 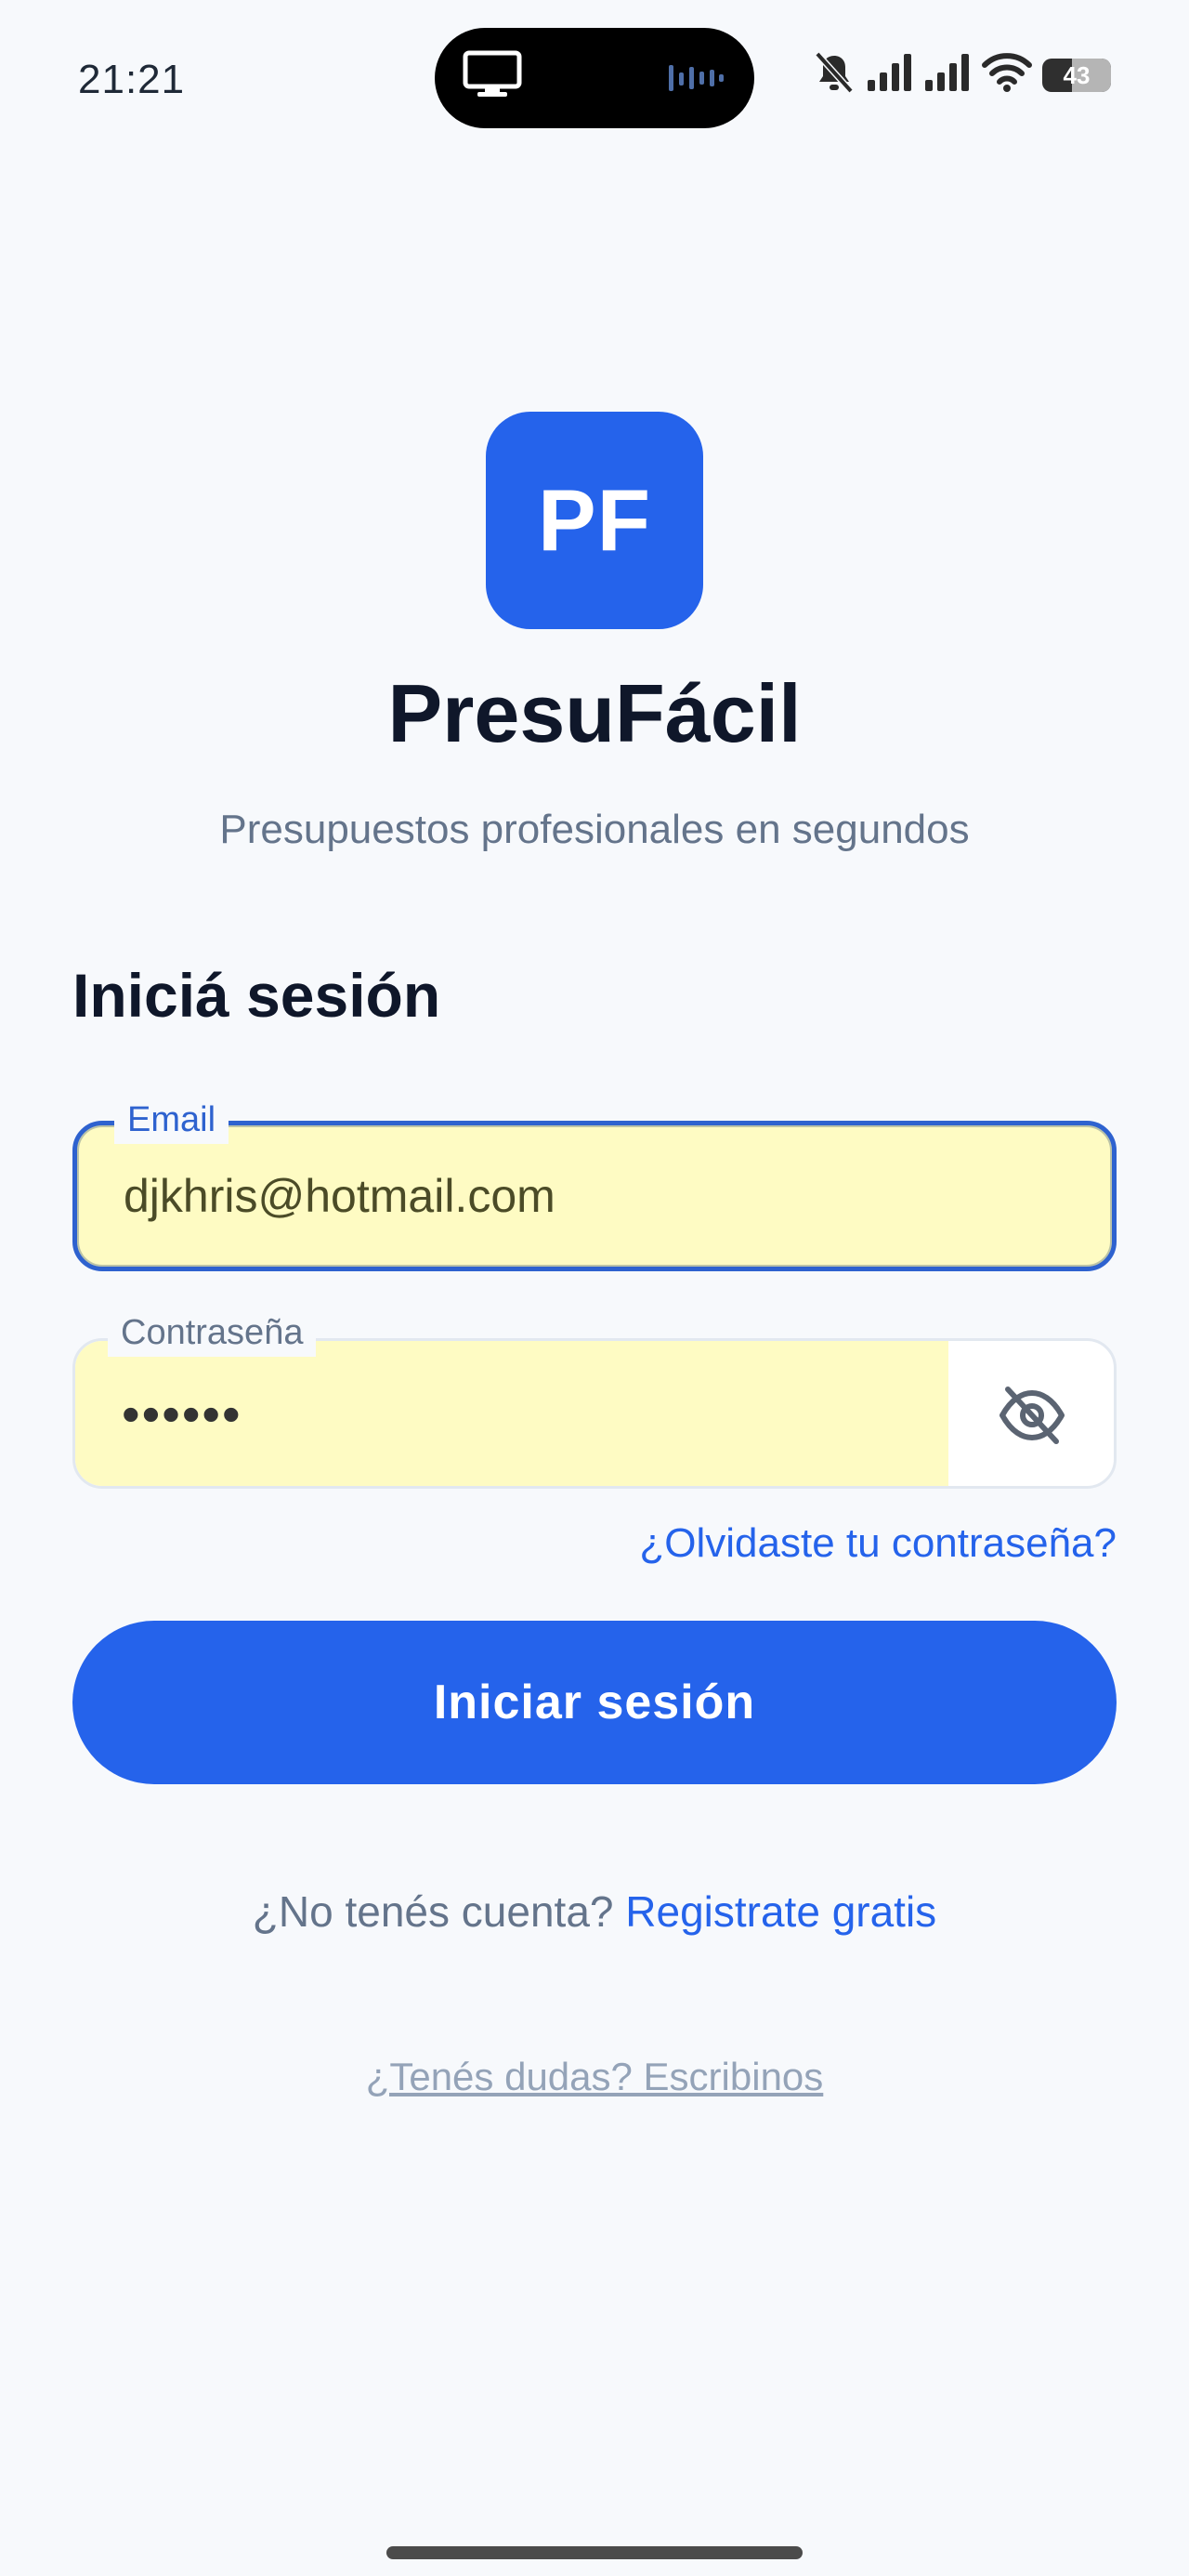 What do you see at coordinates (594, 1183) in the screenshot?
I see `email-field: Email djkhris@hotmail.com` at bounding box center [594, 1183].